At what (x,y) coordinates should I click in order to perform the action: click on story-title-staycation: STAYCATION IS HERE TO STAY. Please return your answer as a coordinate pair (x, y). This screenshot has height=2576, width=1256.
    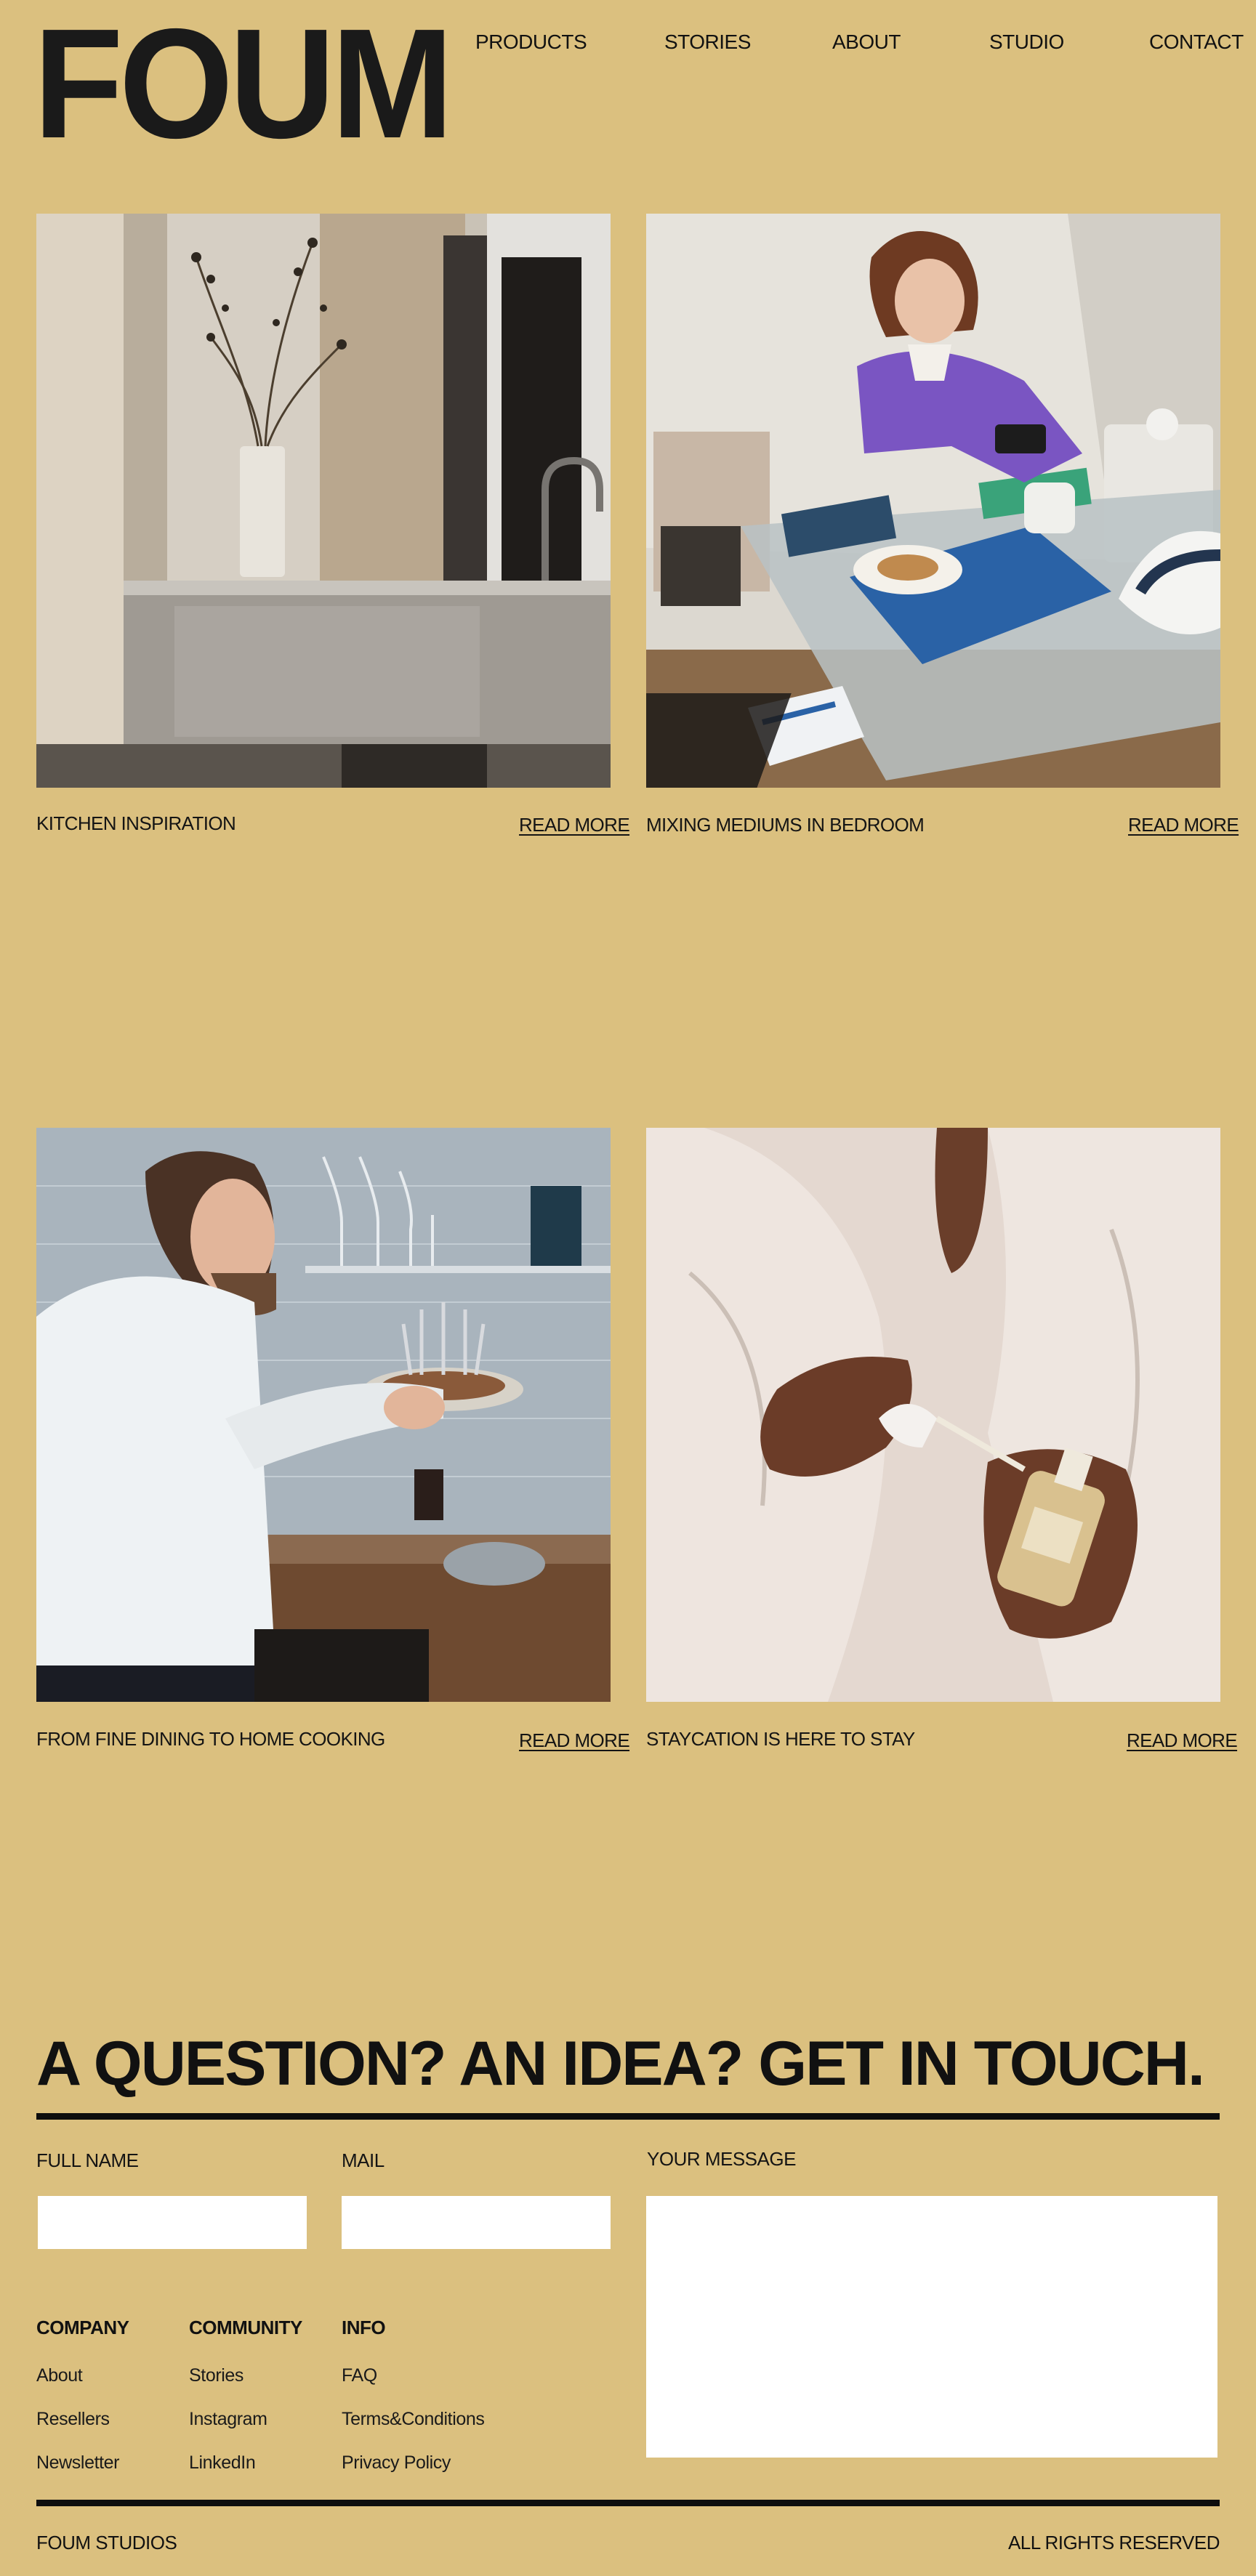
    Looking at the image, I should click on (780, 1739).